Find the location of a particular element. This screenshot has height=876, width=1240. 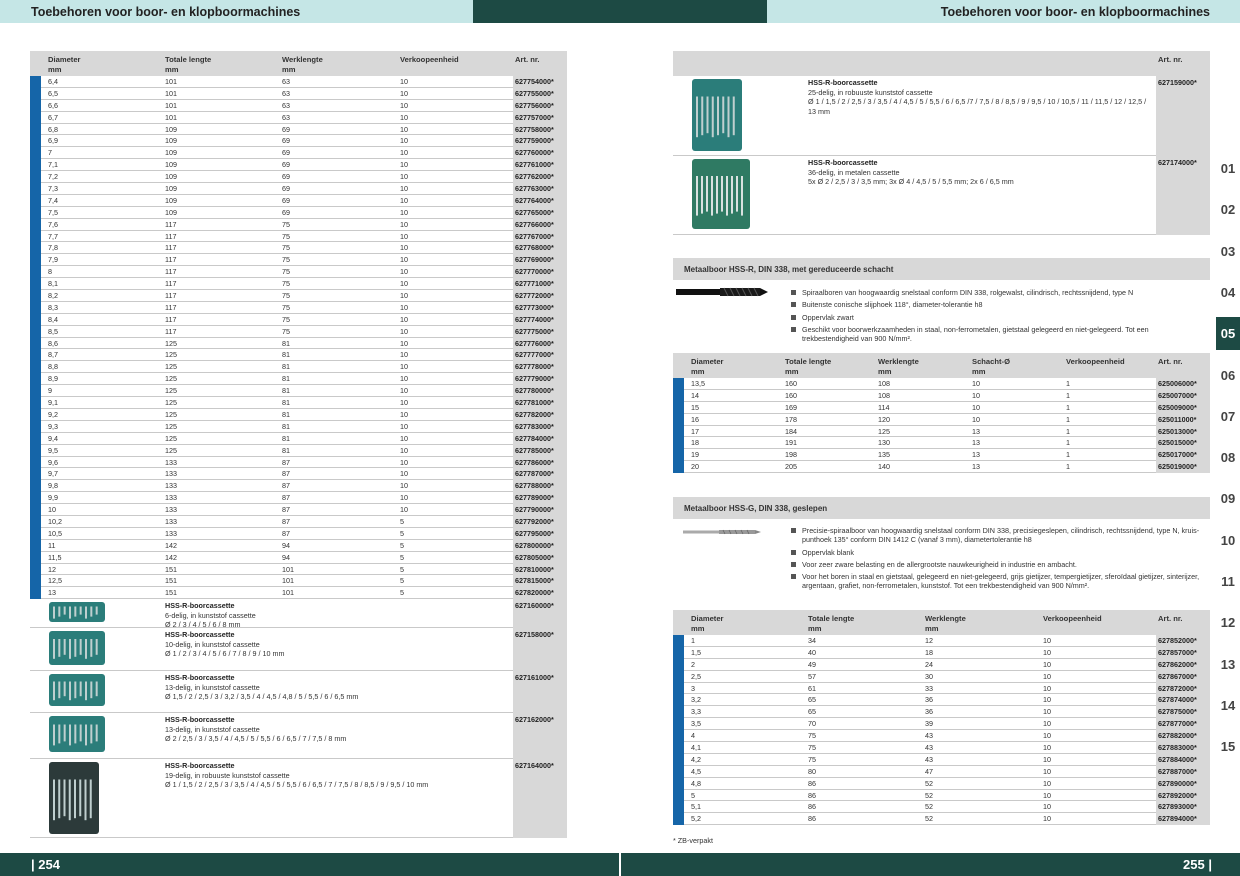

table-row: 8 117 75 10 627770000* is located at coordinates (298, 272).